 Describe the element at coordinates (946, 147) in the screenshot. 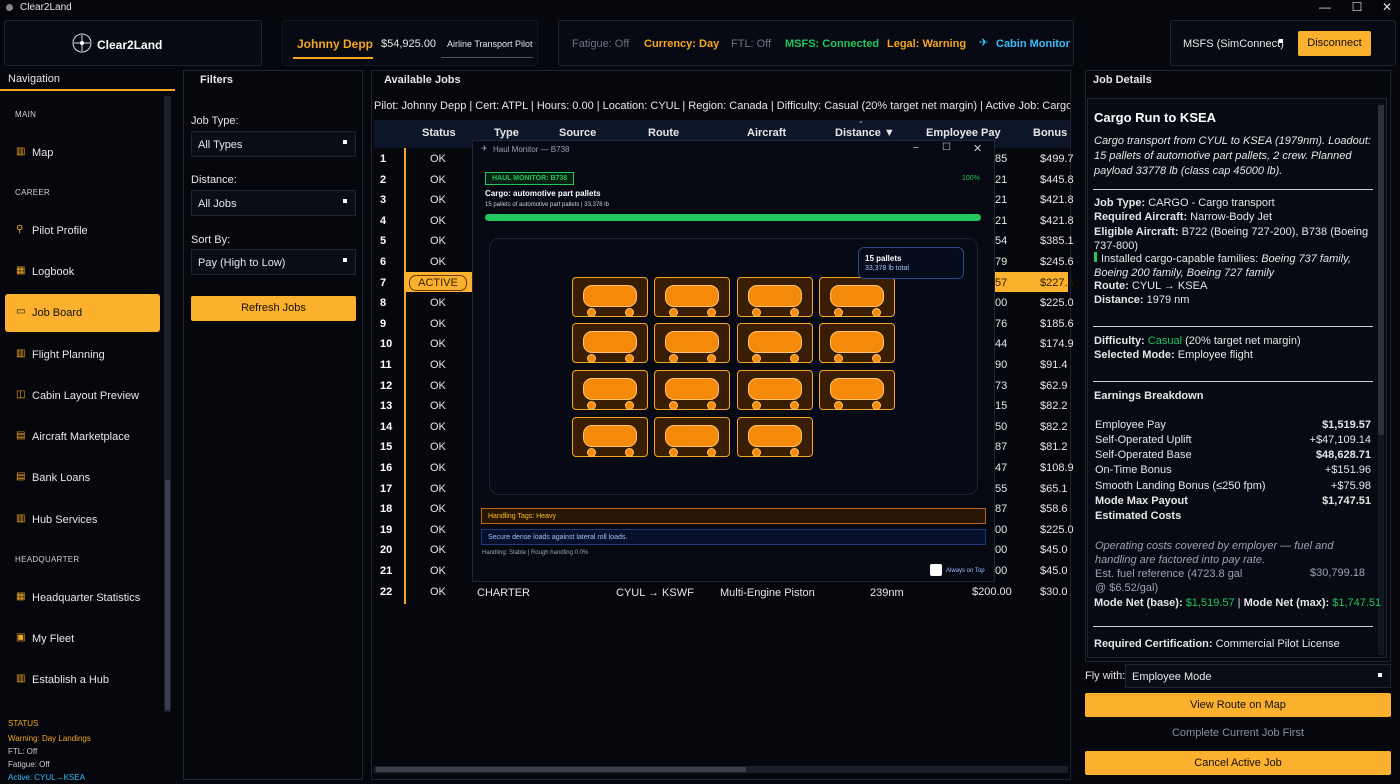

I see `haul-maximize-button: ☐` at that location.